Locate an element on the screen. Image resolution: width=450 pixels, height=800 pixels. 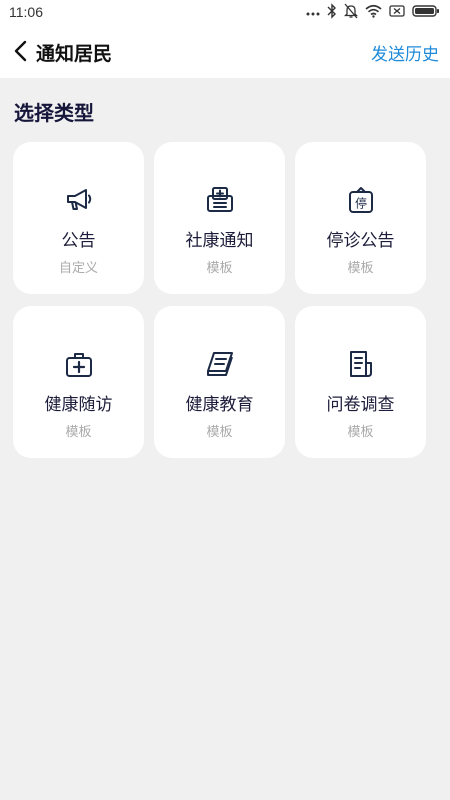
page-title: 通知居民 is located at coordinates (74, 54).